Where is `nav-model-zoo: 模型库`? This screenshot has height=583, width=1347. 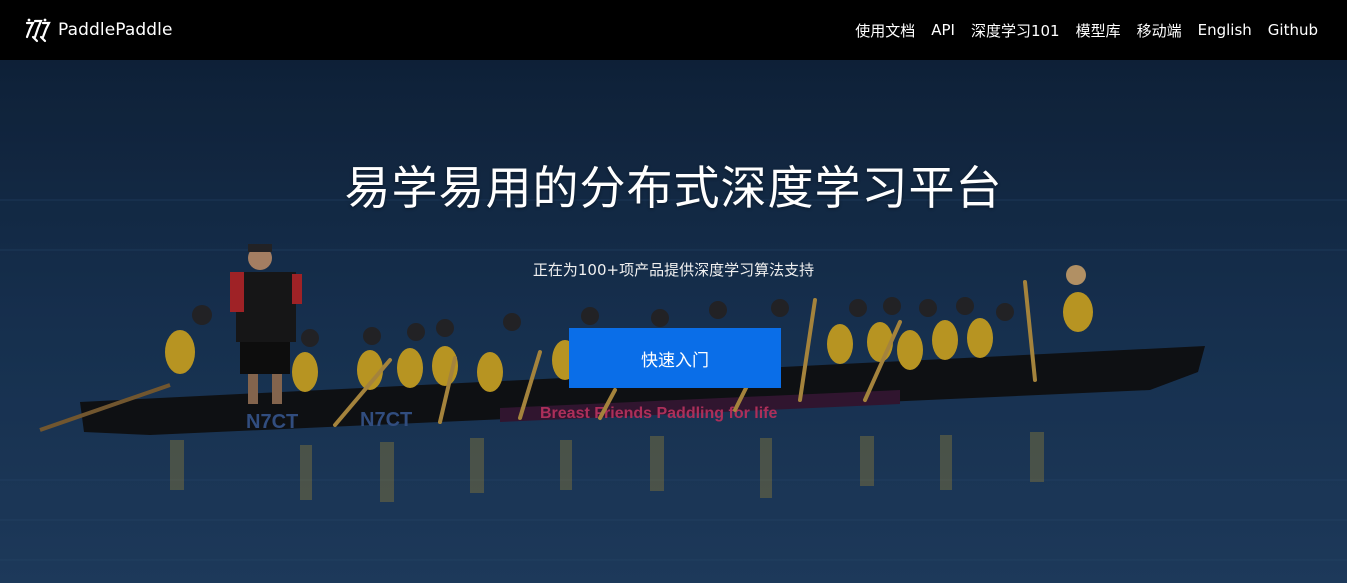
nav-model-zoo: 模型库 is located at coordinates (1098, 30).